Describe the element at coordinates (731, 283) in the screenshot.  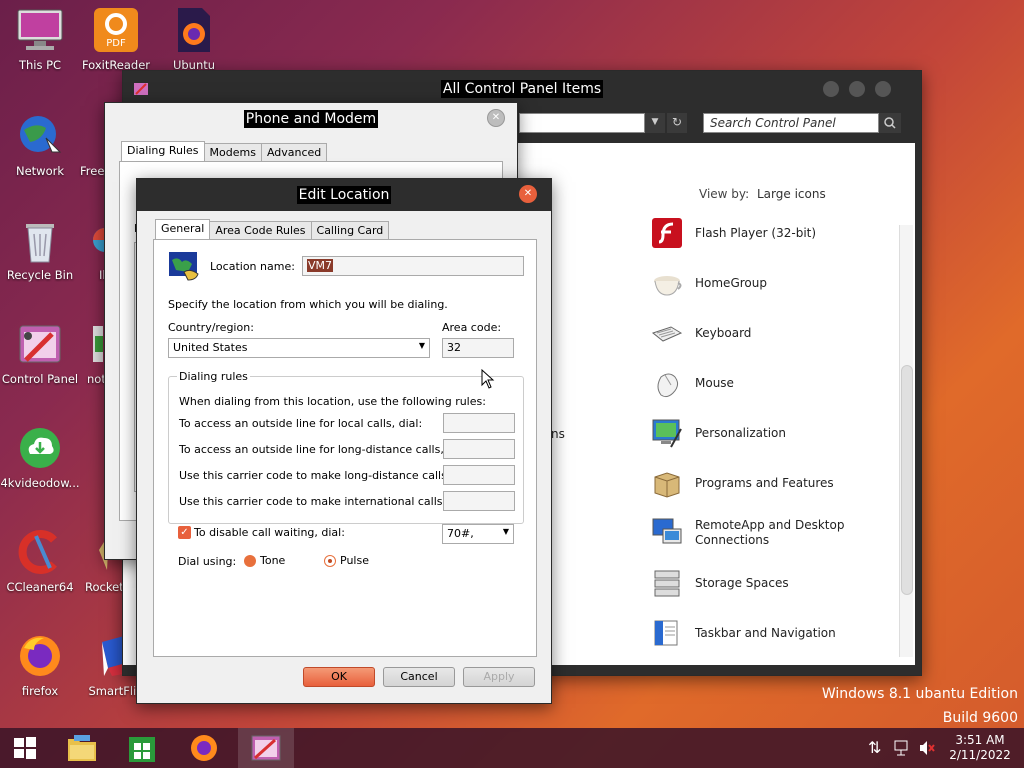
I see `cp-item-label: HomeGroup` at that location.